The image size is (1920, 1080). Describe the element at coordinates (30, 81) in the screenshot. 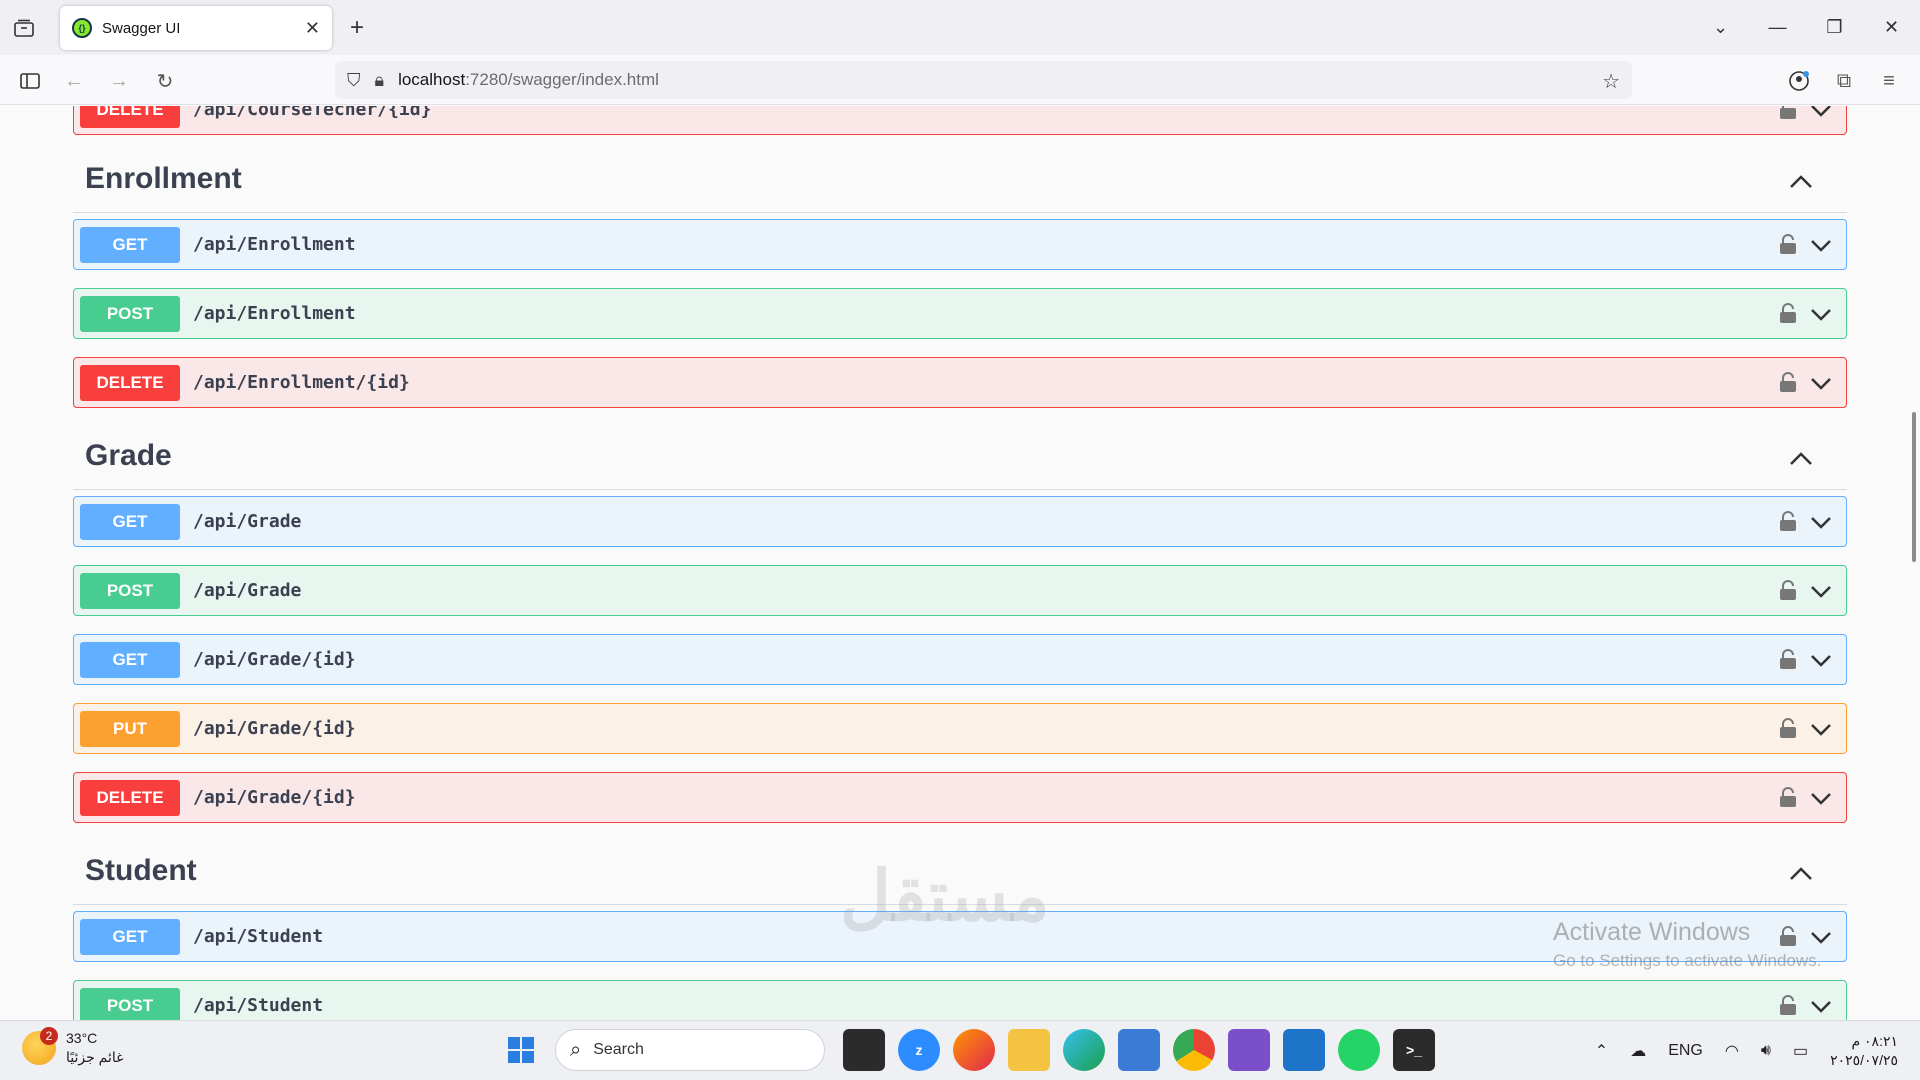

I see `sidebar-toggle-icon` at that location.